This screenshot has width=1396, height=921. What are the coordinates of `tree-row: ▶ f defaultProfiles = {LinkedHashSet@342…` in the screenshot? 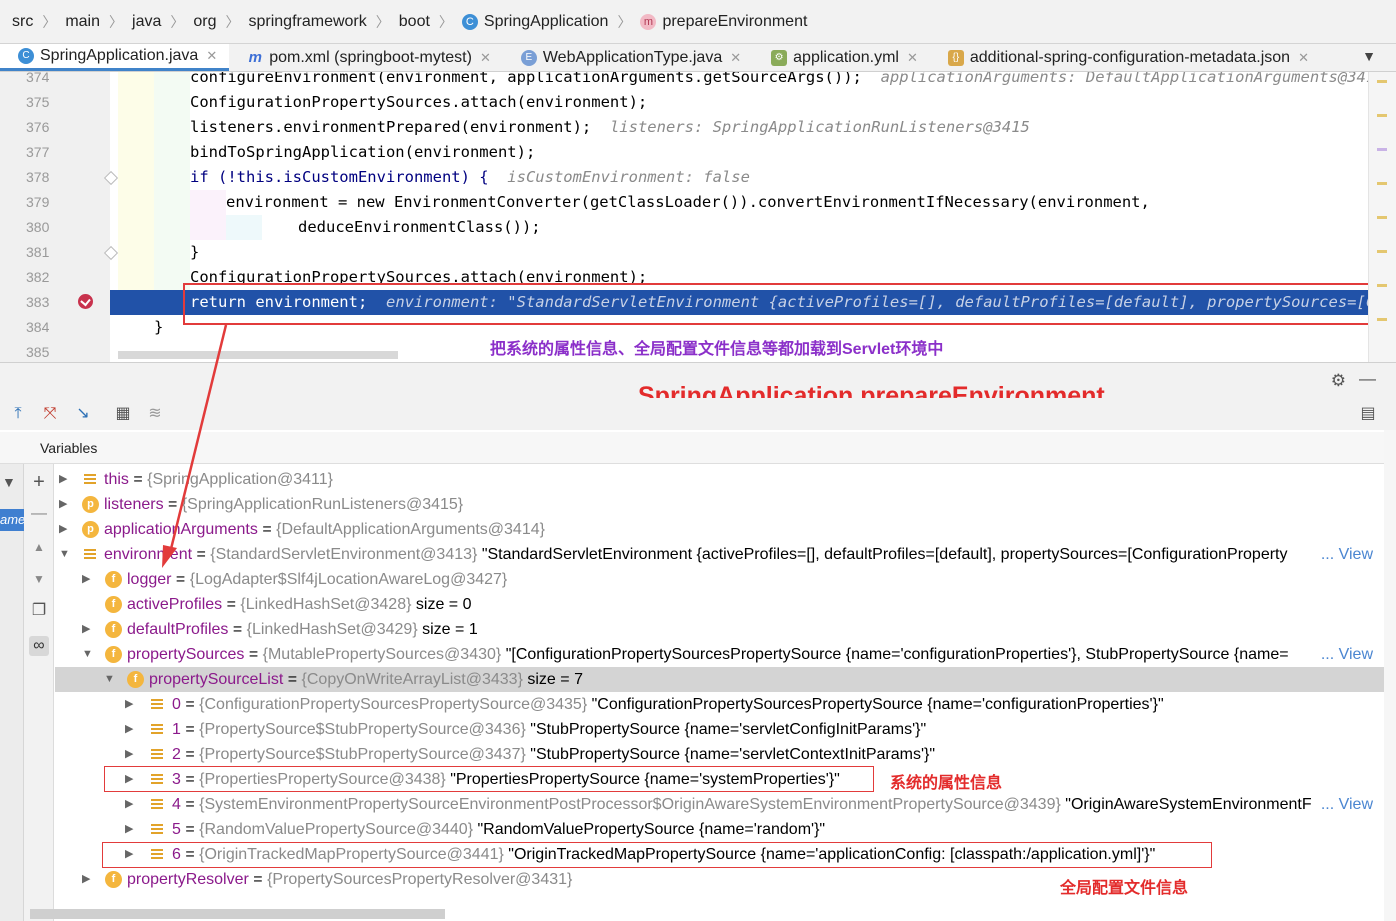 It's located at (720, 629).